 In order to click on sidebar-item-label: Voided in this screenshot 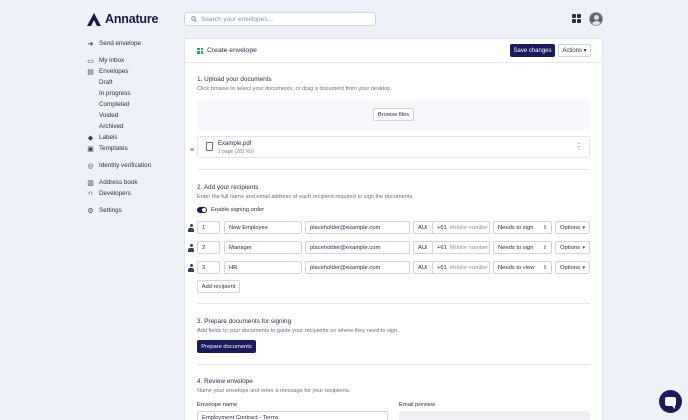, I will do `click(109, 115)`.